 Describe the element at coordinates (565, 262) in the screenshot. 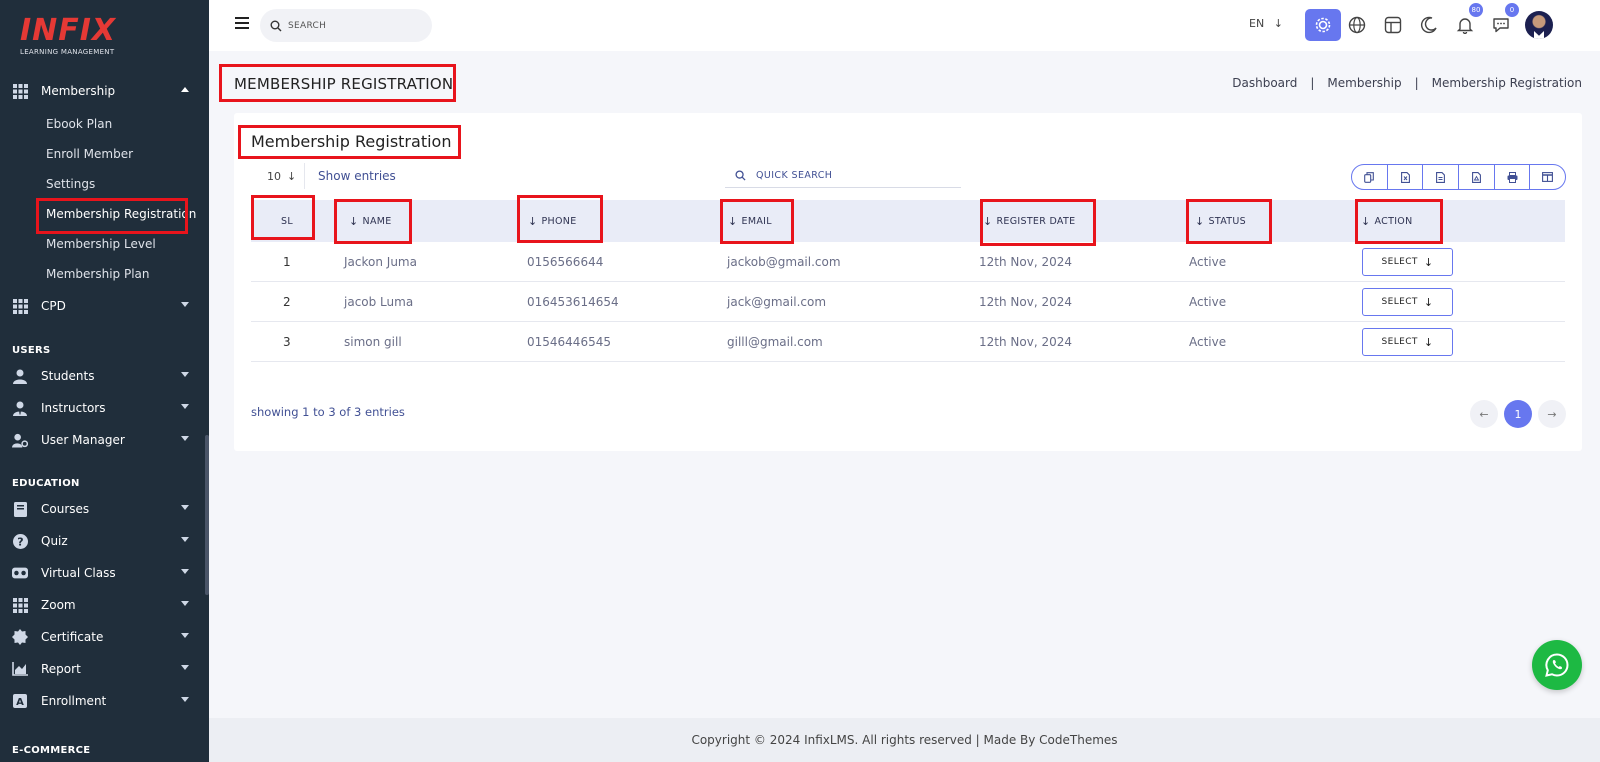

I see `cell-phone: 0156566644` at that location.